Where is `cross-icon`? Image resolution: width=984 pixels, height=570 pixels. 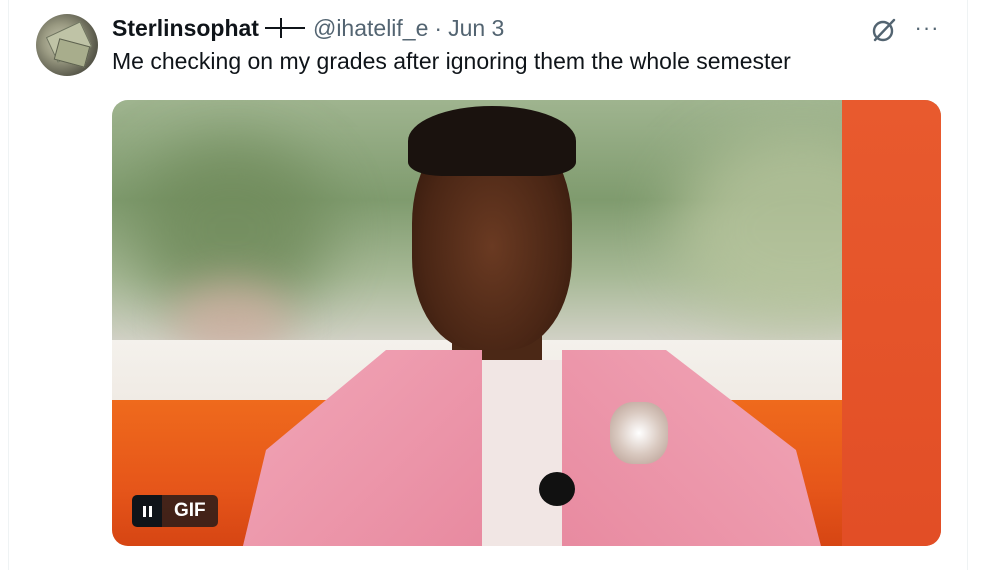
cross-icon is located at coordinates (284, 28).